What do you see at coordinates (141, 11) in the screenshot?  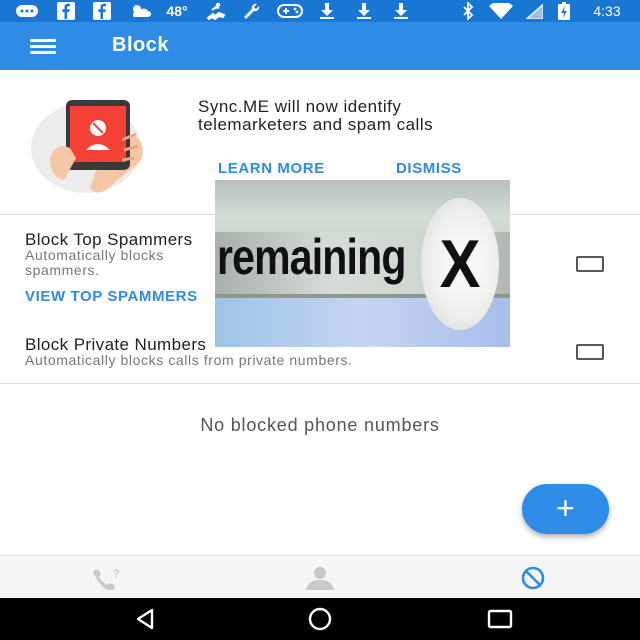 I see `weather-icon` at bounding box center [141, 11].